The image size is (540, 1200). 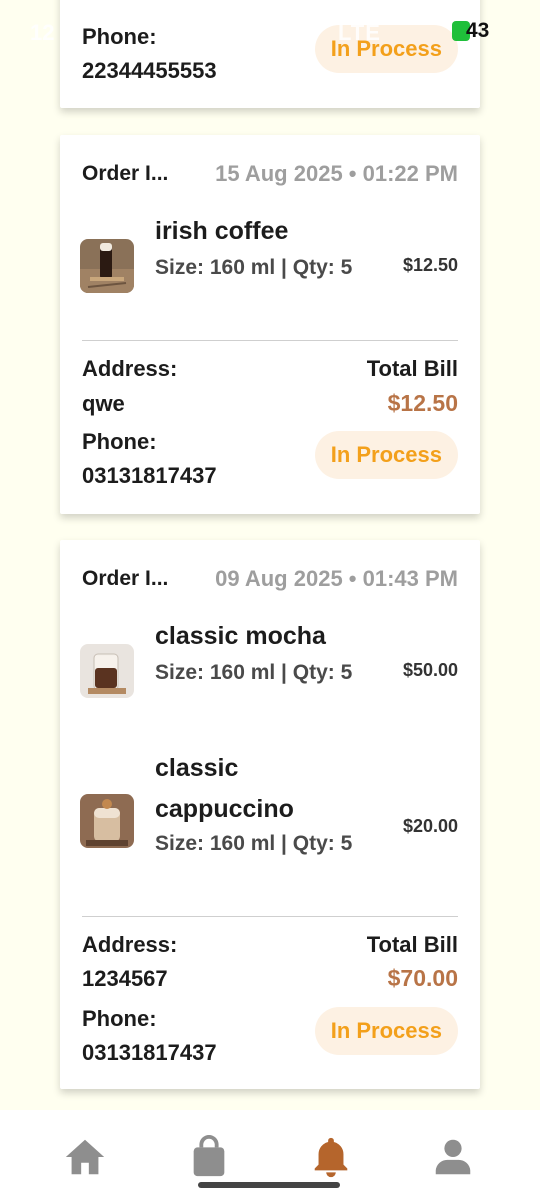 I want to click on home-icon, so click(x=85, y=1157).